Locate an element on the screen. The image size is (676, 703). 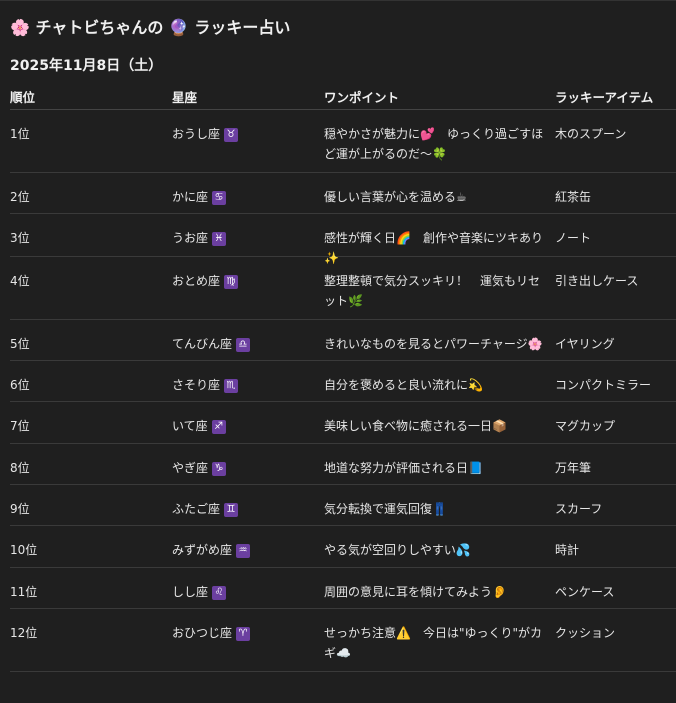
table-row: 12位 おひつじ座 ♈ せっかち注意⚠️ 今日は"ゆっくり"がカギ☁️ クッション is located at coordinates (343, 640).